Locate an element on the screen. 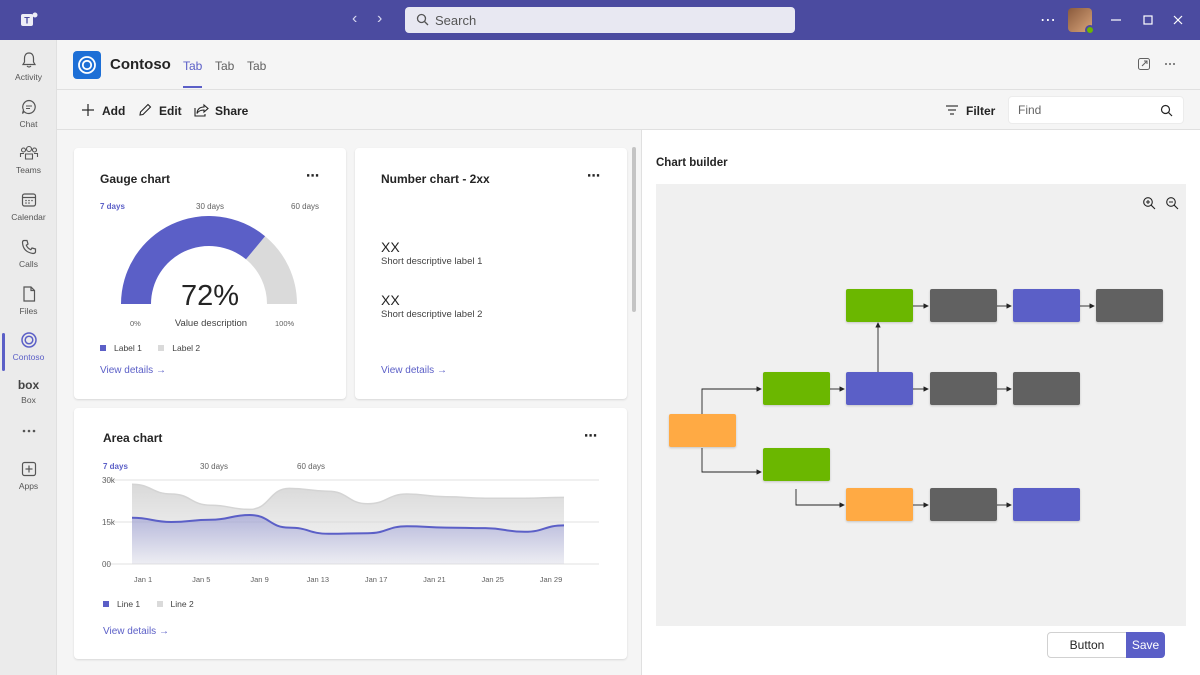 This screenshot has height=675, width=1200. apps-icon is located at coordinates (28, 469).